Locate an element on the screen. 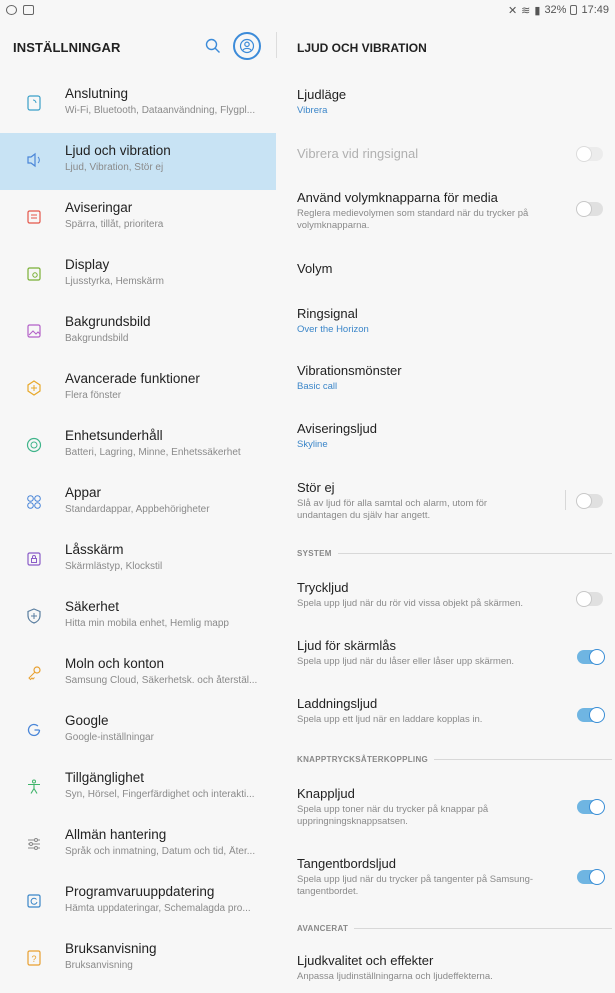 The image size is (615, 993). sidebar-item-sub: Google-inställningar is located at coordinates (109, 737).